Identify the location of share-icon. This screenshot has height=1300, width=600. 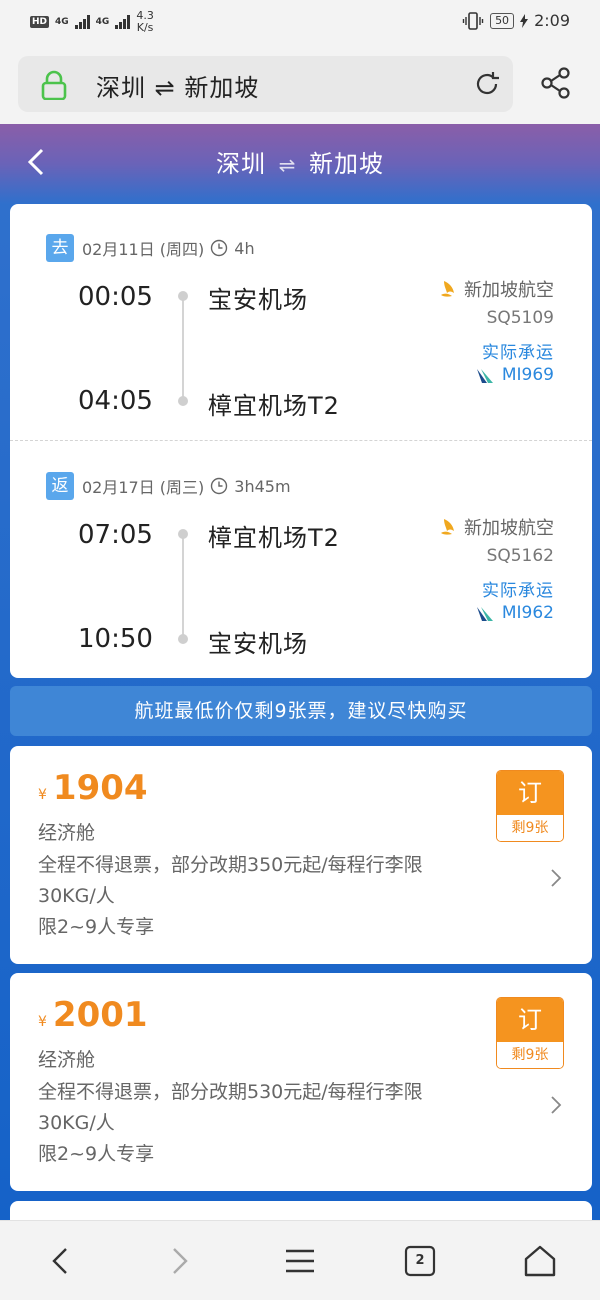
(556, 83).